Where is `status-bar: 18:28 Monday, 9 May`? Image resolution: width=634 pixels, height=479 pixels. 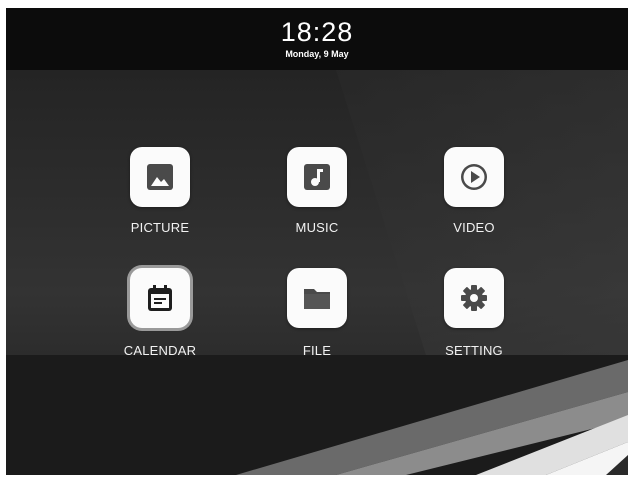 status-bar: 18:28 Monday, 9 May is located at coordinates (317, 39).